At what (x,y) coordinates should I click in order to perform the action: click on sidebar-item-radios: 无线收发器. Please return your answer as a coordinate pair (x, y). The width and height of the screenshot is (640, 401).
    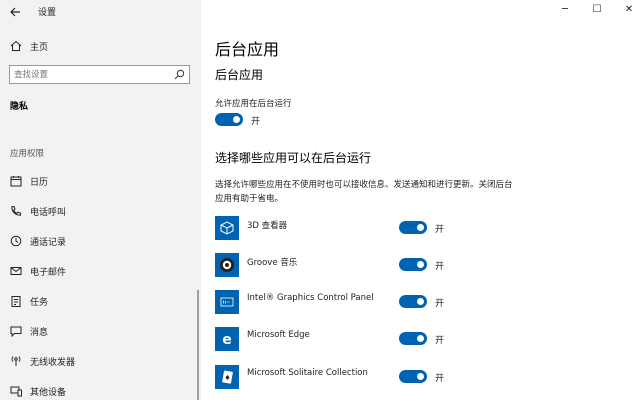
    Looking at the image, I should click on (100, 361).